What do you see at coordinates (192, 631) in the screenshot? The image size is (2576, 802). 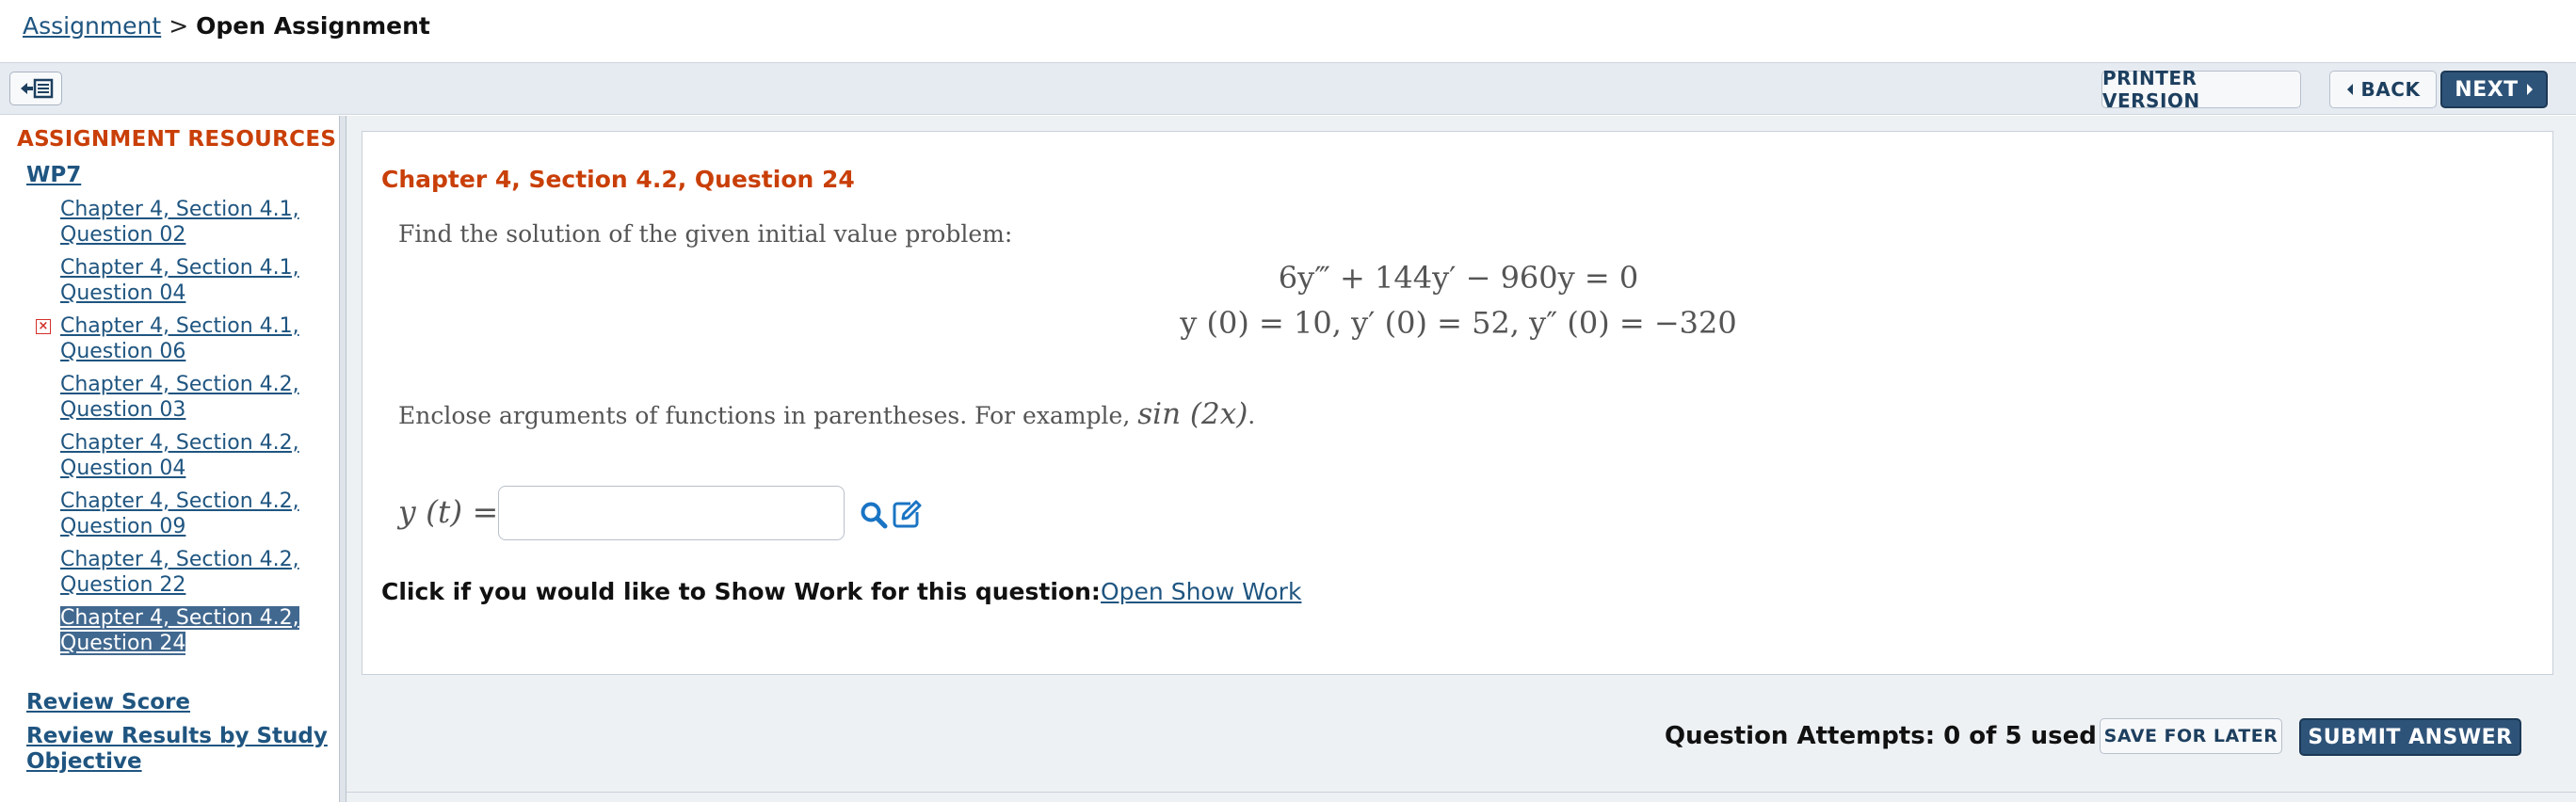 I see `question-link-active: Chapter 4, Section 4.2, Question 24` at bounding box center [192, 631].